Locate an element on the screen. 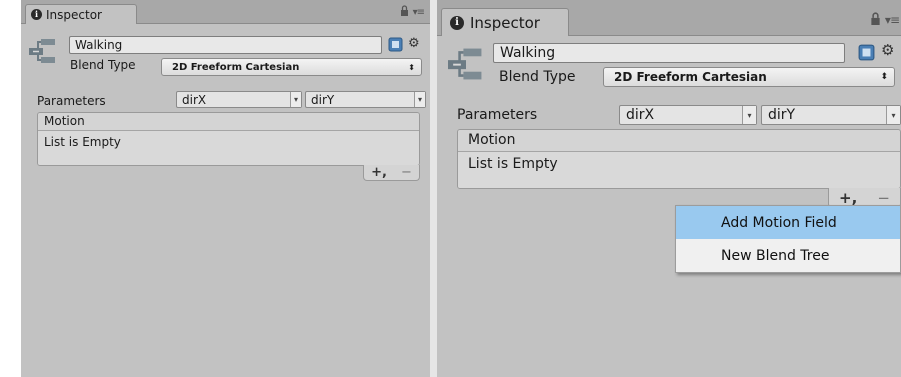  menu-item-new-blend-tree: New Blend Tree is located at coordinates (788, 255).